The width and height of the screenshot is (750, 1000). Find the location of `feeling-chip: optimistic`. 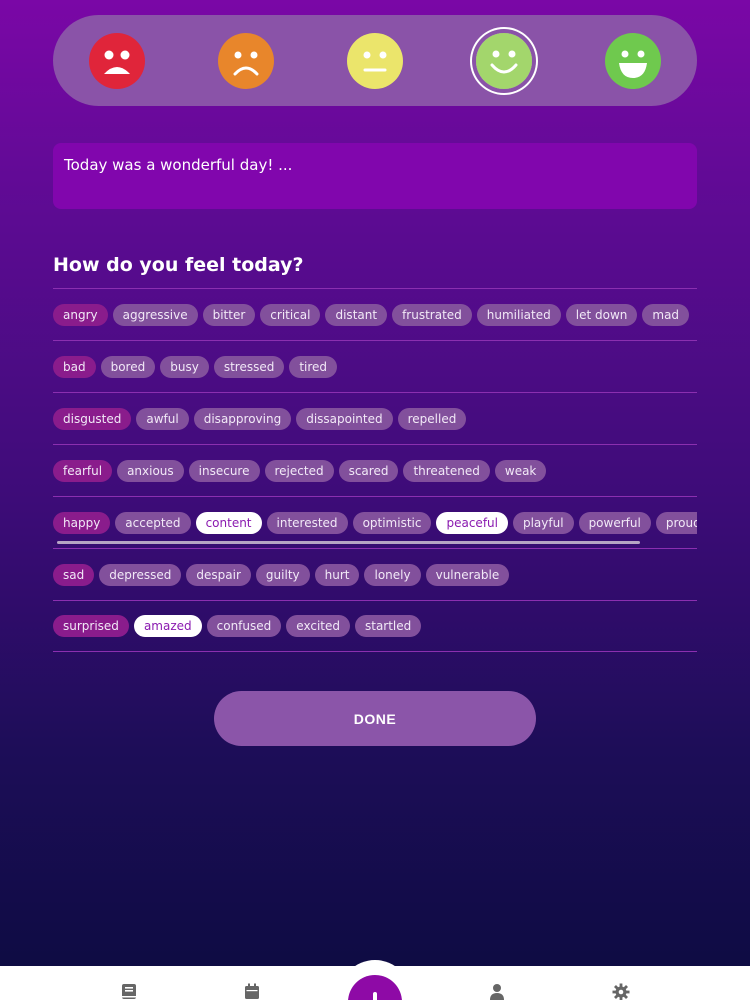

feeling-chip: optimistic is located at coordinates (392, 522).